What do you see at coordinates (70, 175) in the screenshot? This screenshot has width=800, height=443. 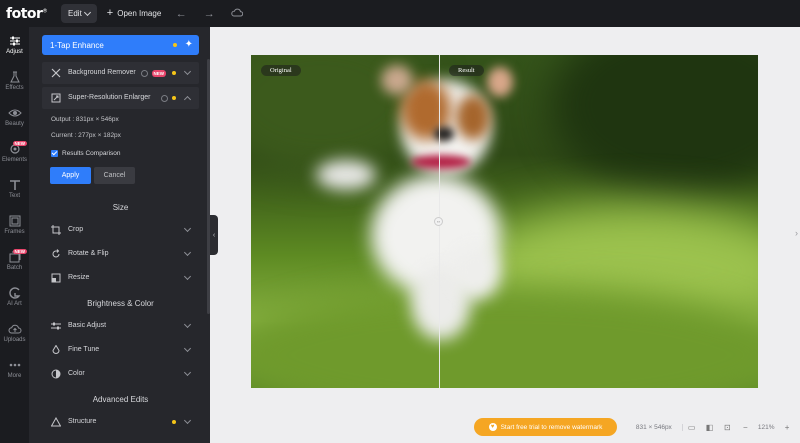 I see `apply-button: Apply` at bounding box center [70, 175].